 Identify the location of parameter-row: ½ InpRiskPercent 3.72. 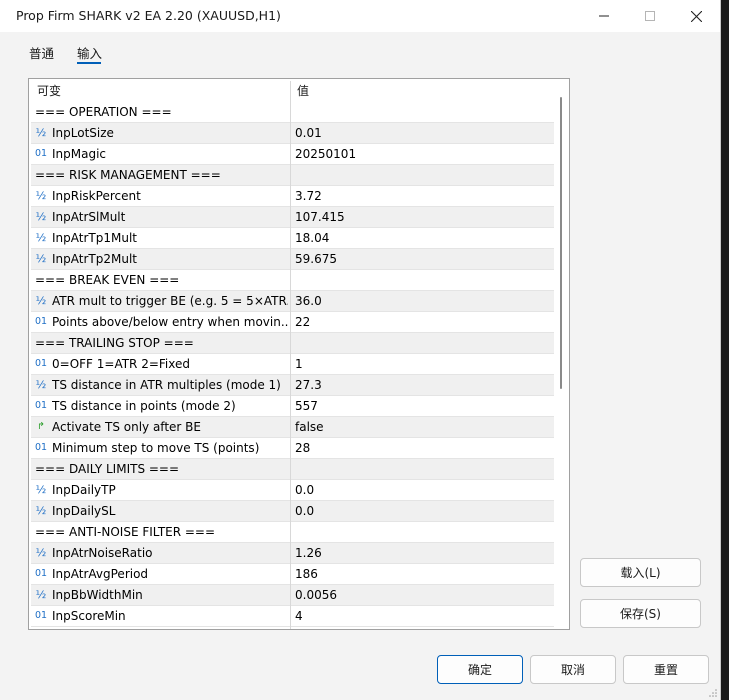
(292, 196).